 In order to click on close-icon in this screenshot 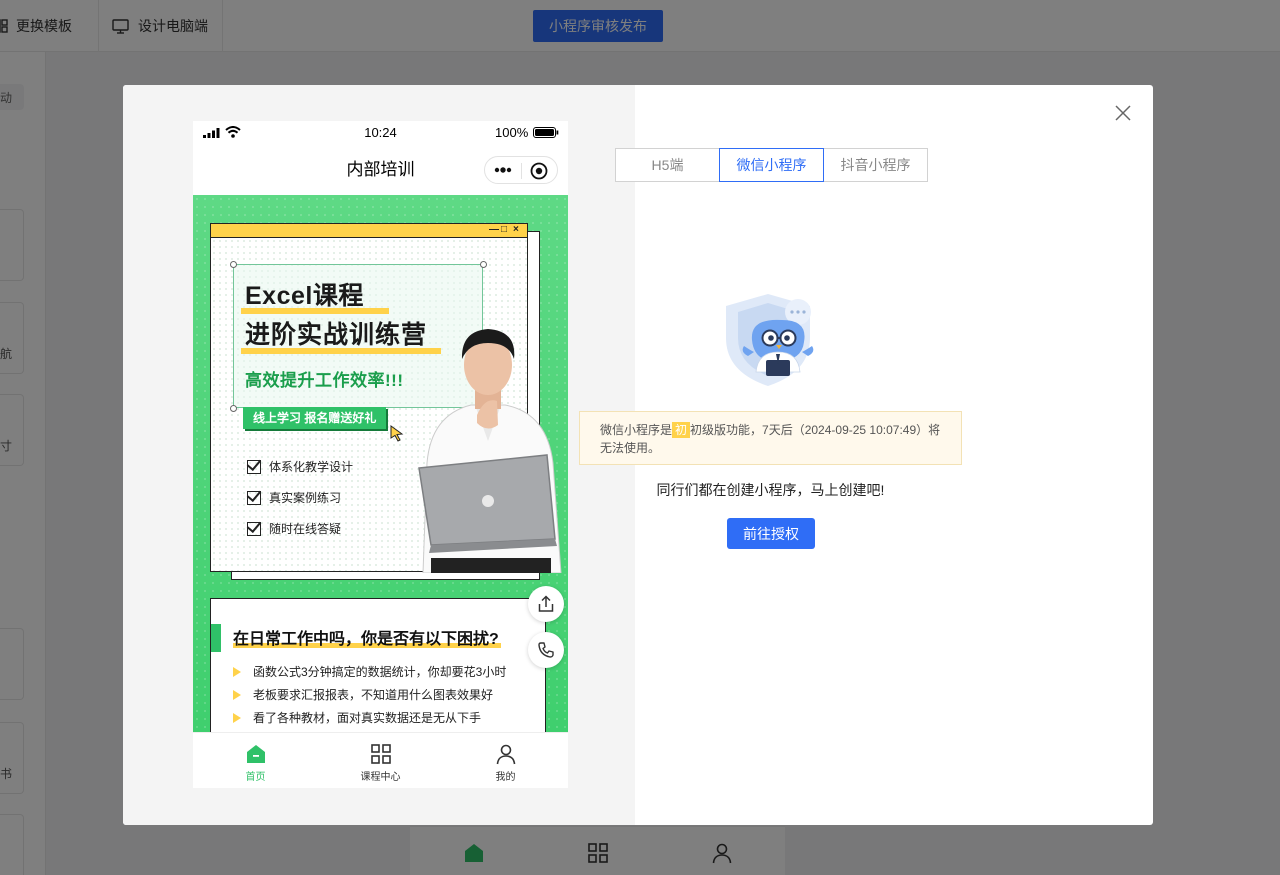, I will do `click(1123, 113)`.